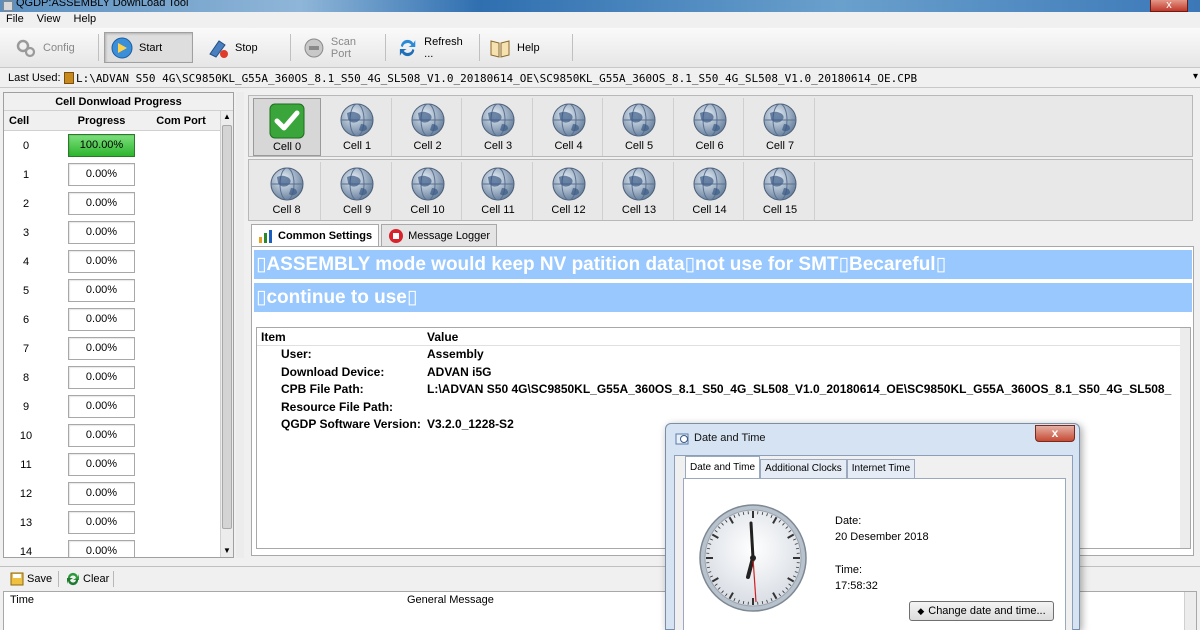  What do you see at coordinates (287, 127) in the screenshot?
I see `cell-button-cell0: Cell 0` at bounding box center [287, 127].